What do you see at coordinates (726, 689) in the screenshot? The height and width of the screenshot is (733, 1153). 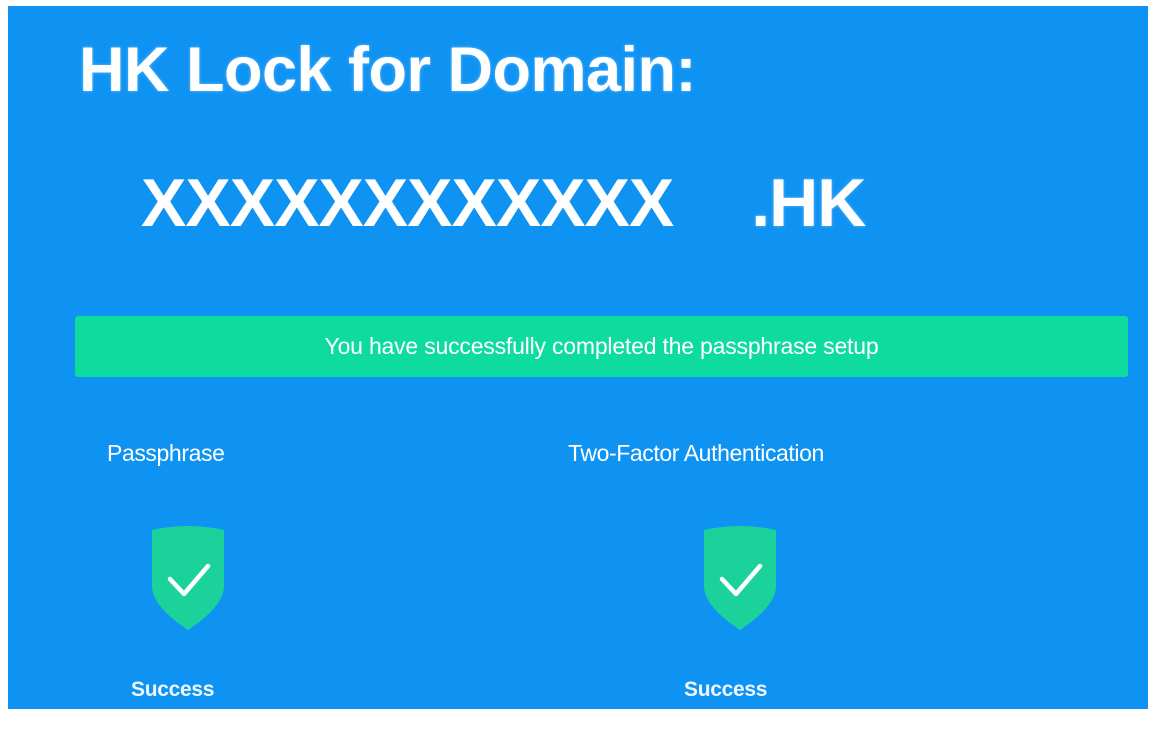 I see `two-factor-status: Success` at bounding box center [726, 689].